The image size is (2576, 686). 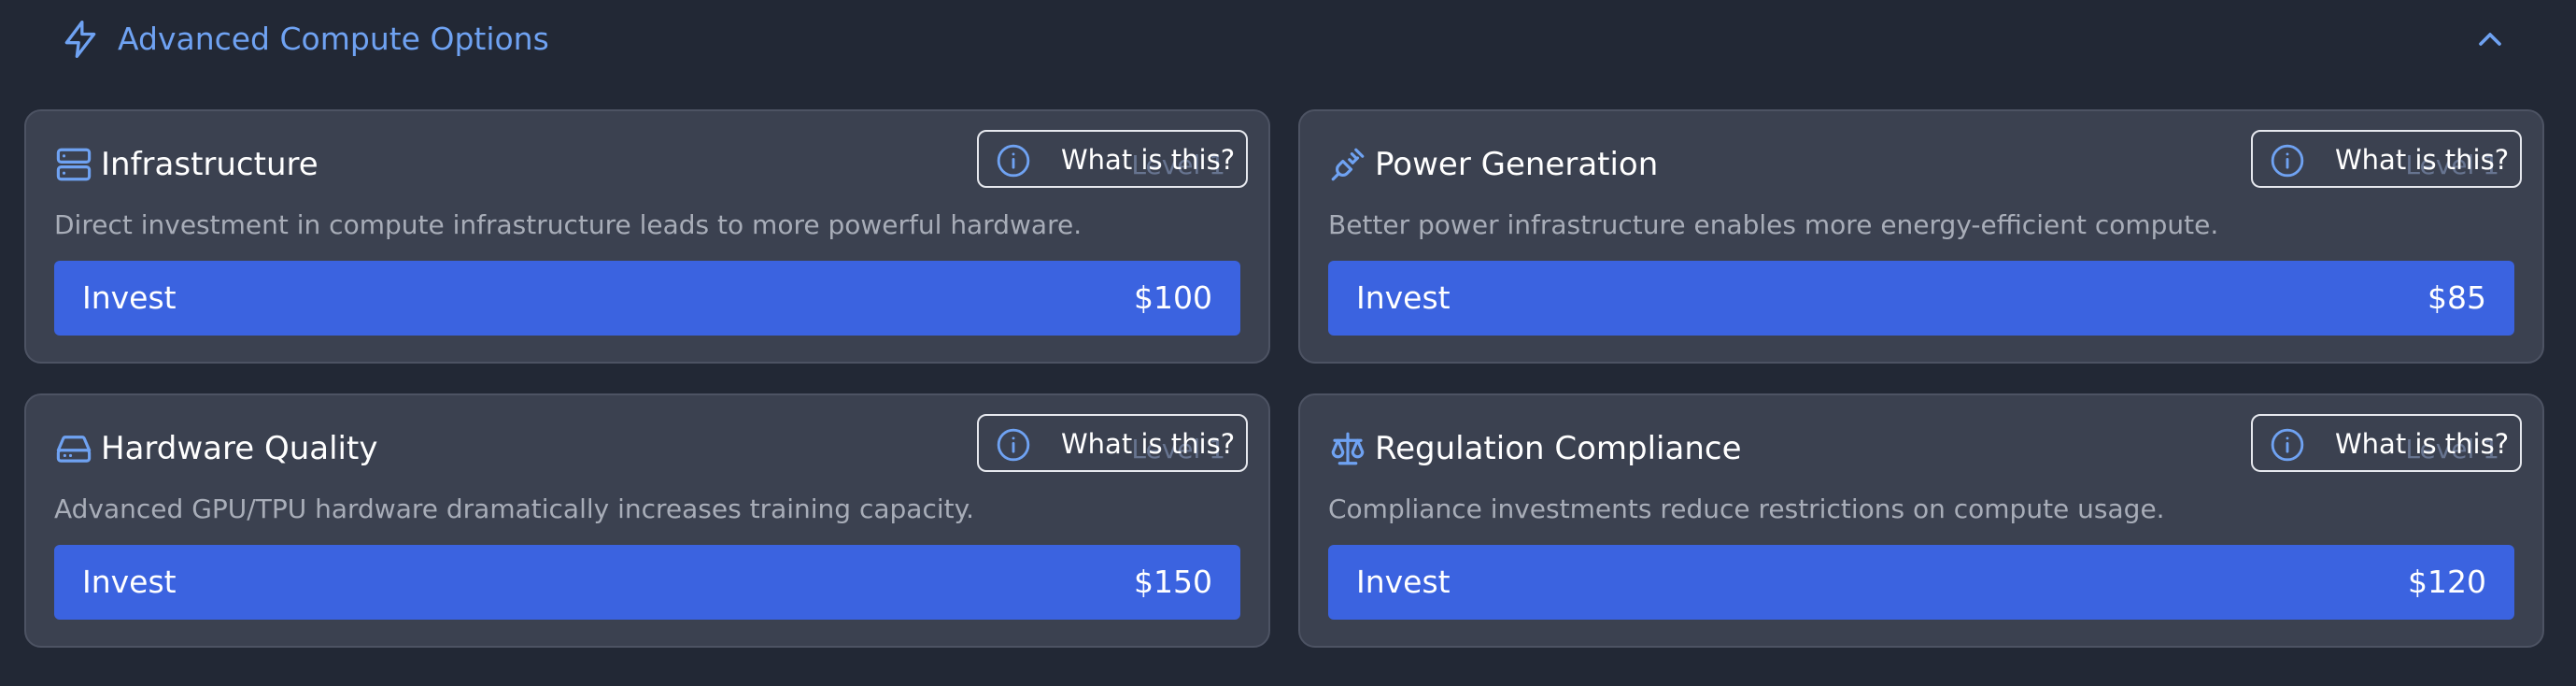 What do you see at coordinates (80, 39) in the screenshot?
I see `bolt-icon` at bounding box center [80, 39].